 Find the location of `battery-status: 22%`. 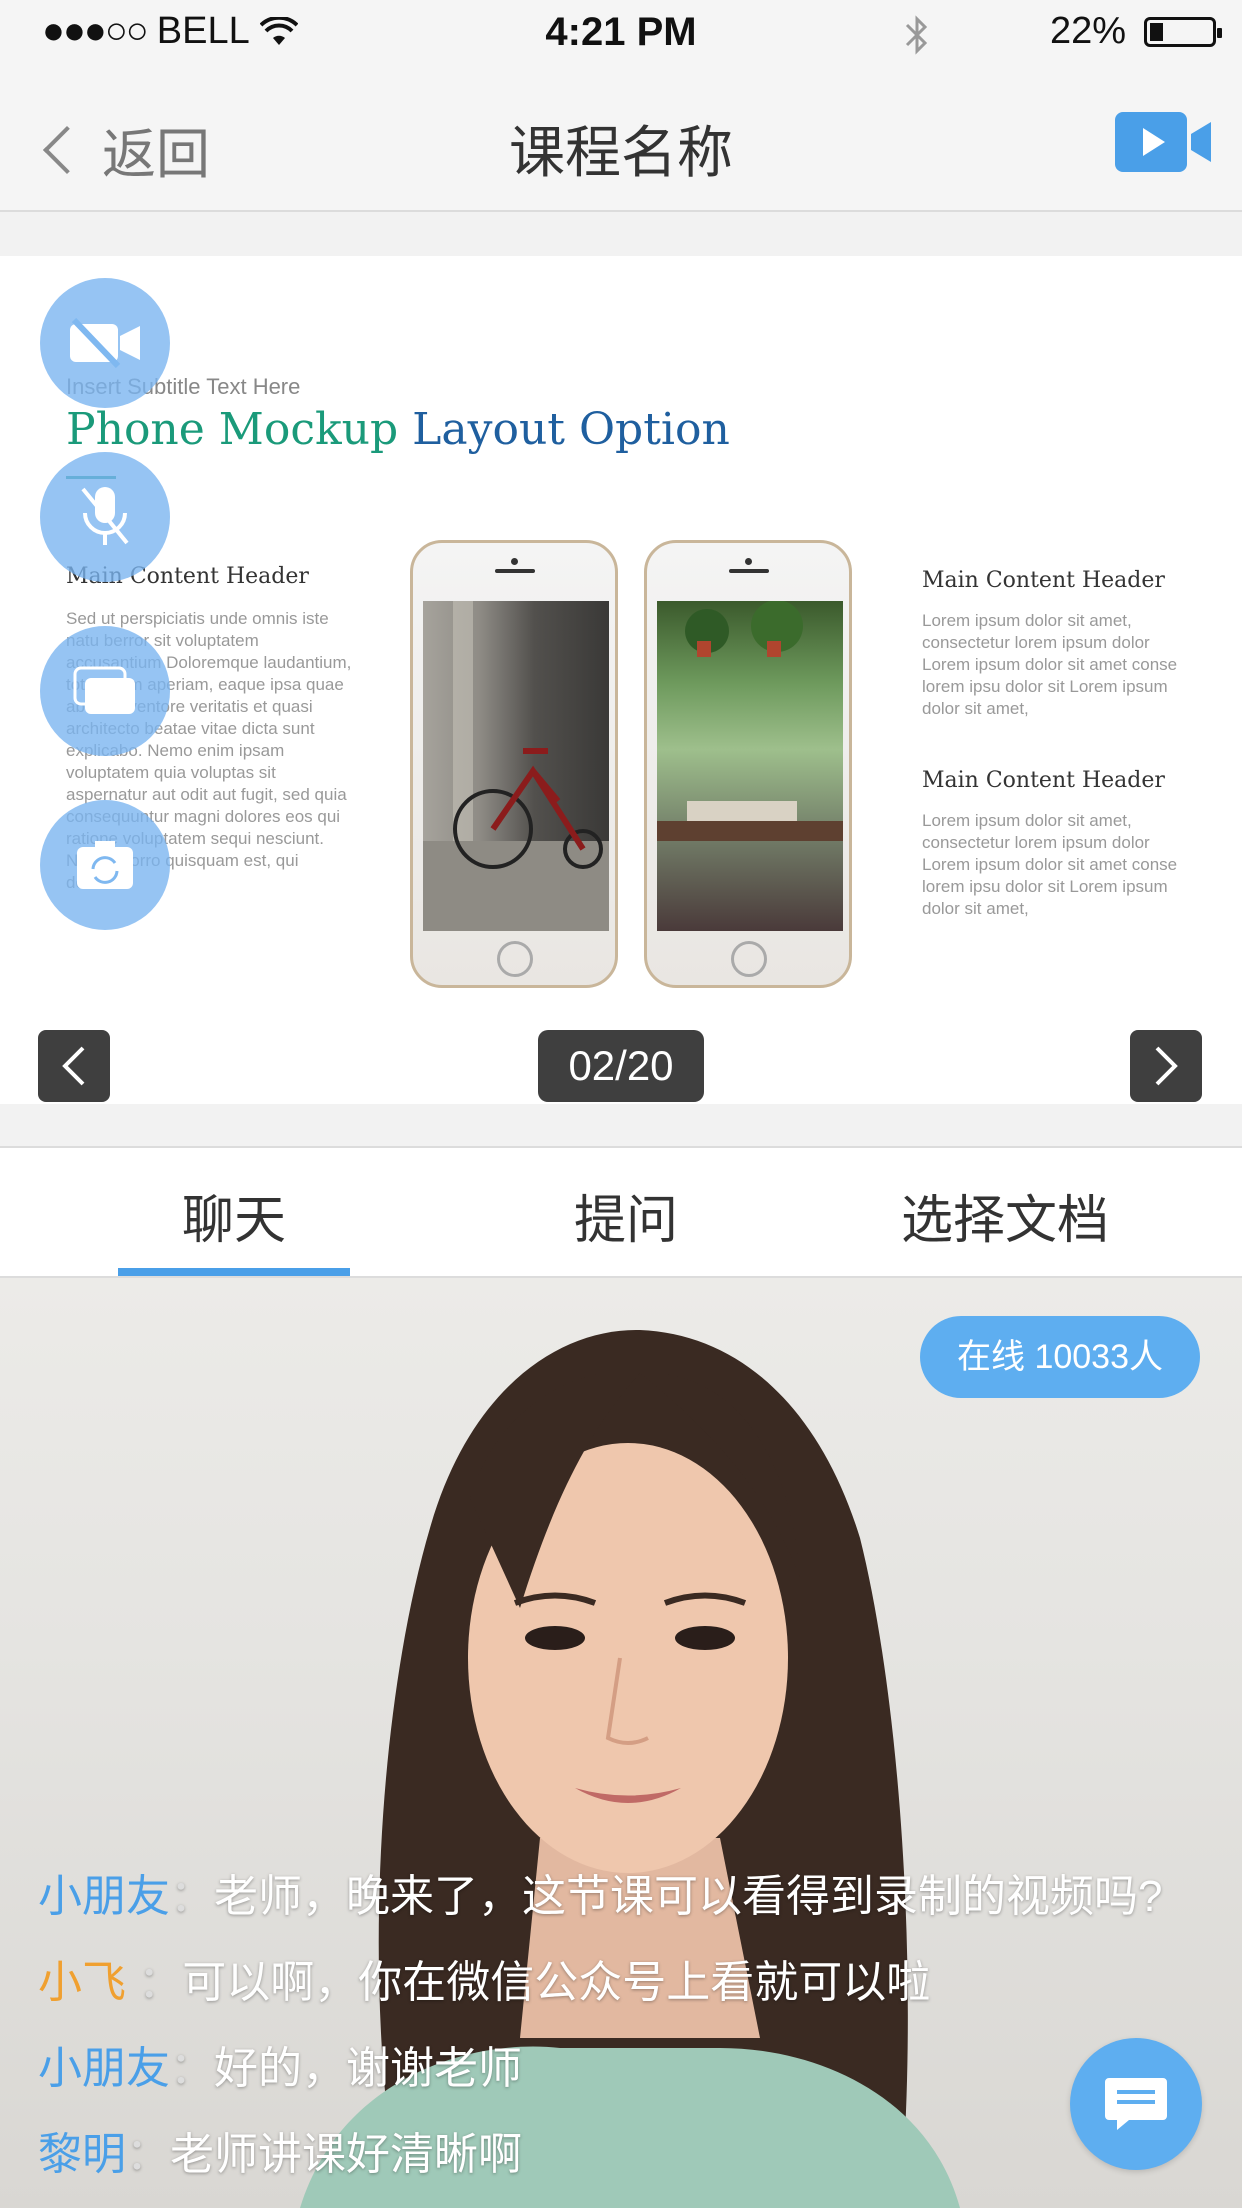

battery-status: 22% is located at coordinates (1135, 31).